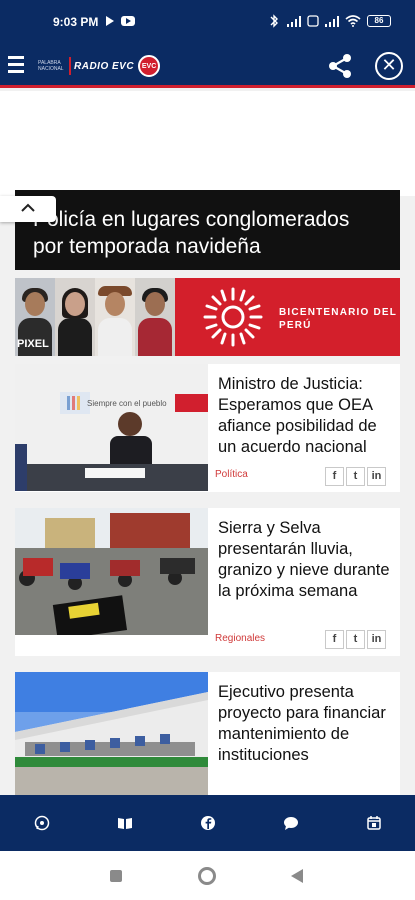 The height and width of the screenshot is (900, 415). What do you see at coordinates (297, 876) in the screenshot?
I see `back-button` at bounding box center [297, 876].